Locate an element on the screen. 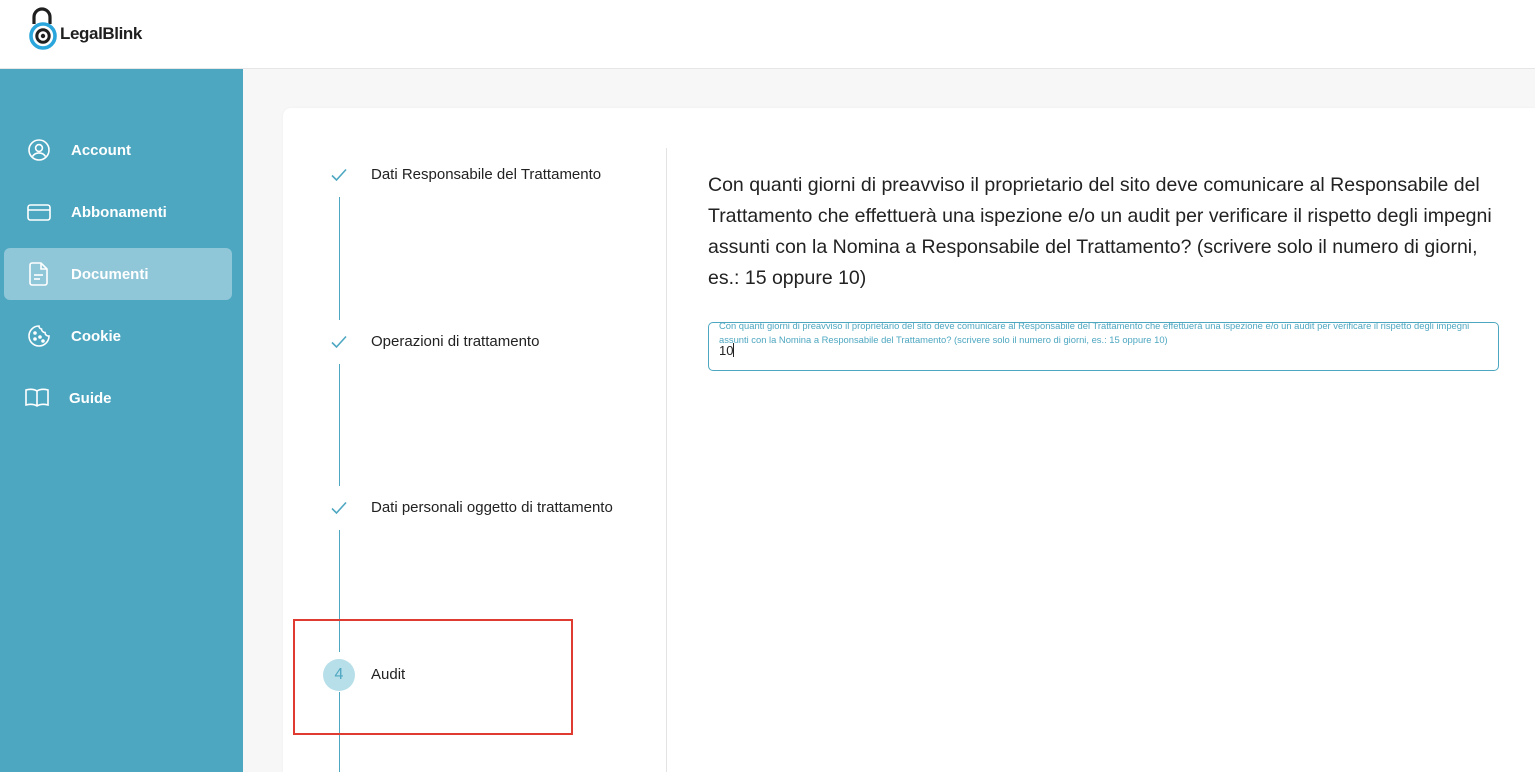  sidebar-item-label: Abbonamenti is located at coordinates (119, 212).